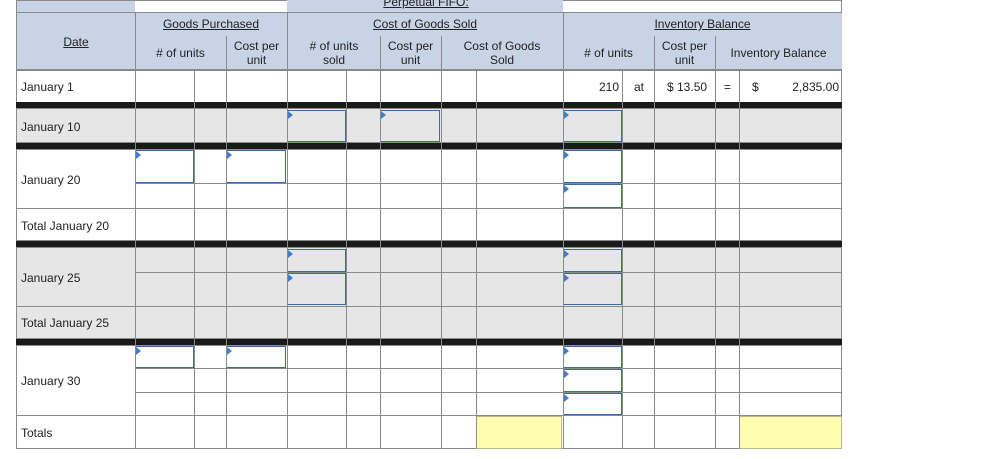  What do you see at coordinates (51, 127) in the screenshot?
I see `row-label-jan10: January 10` at bounding box center [51, 127].